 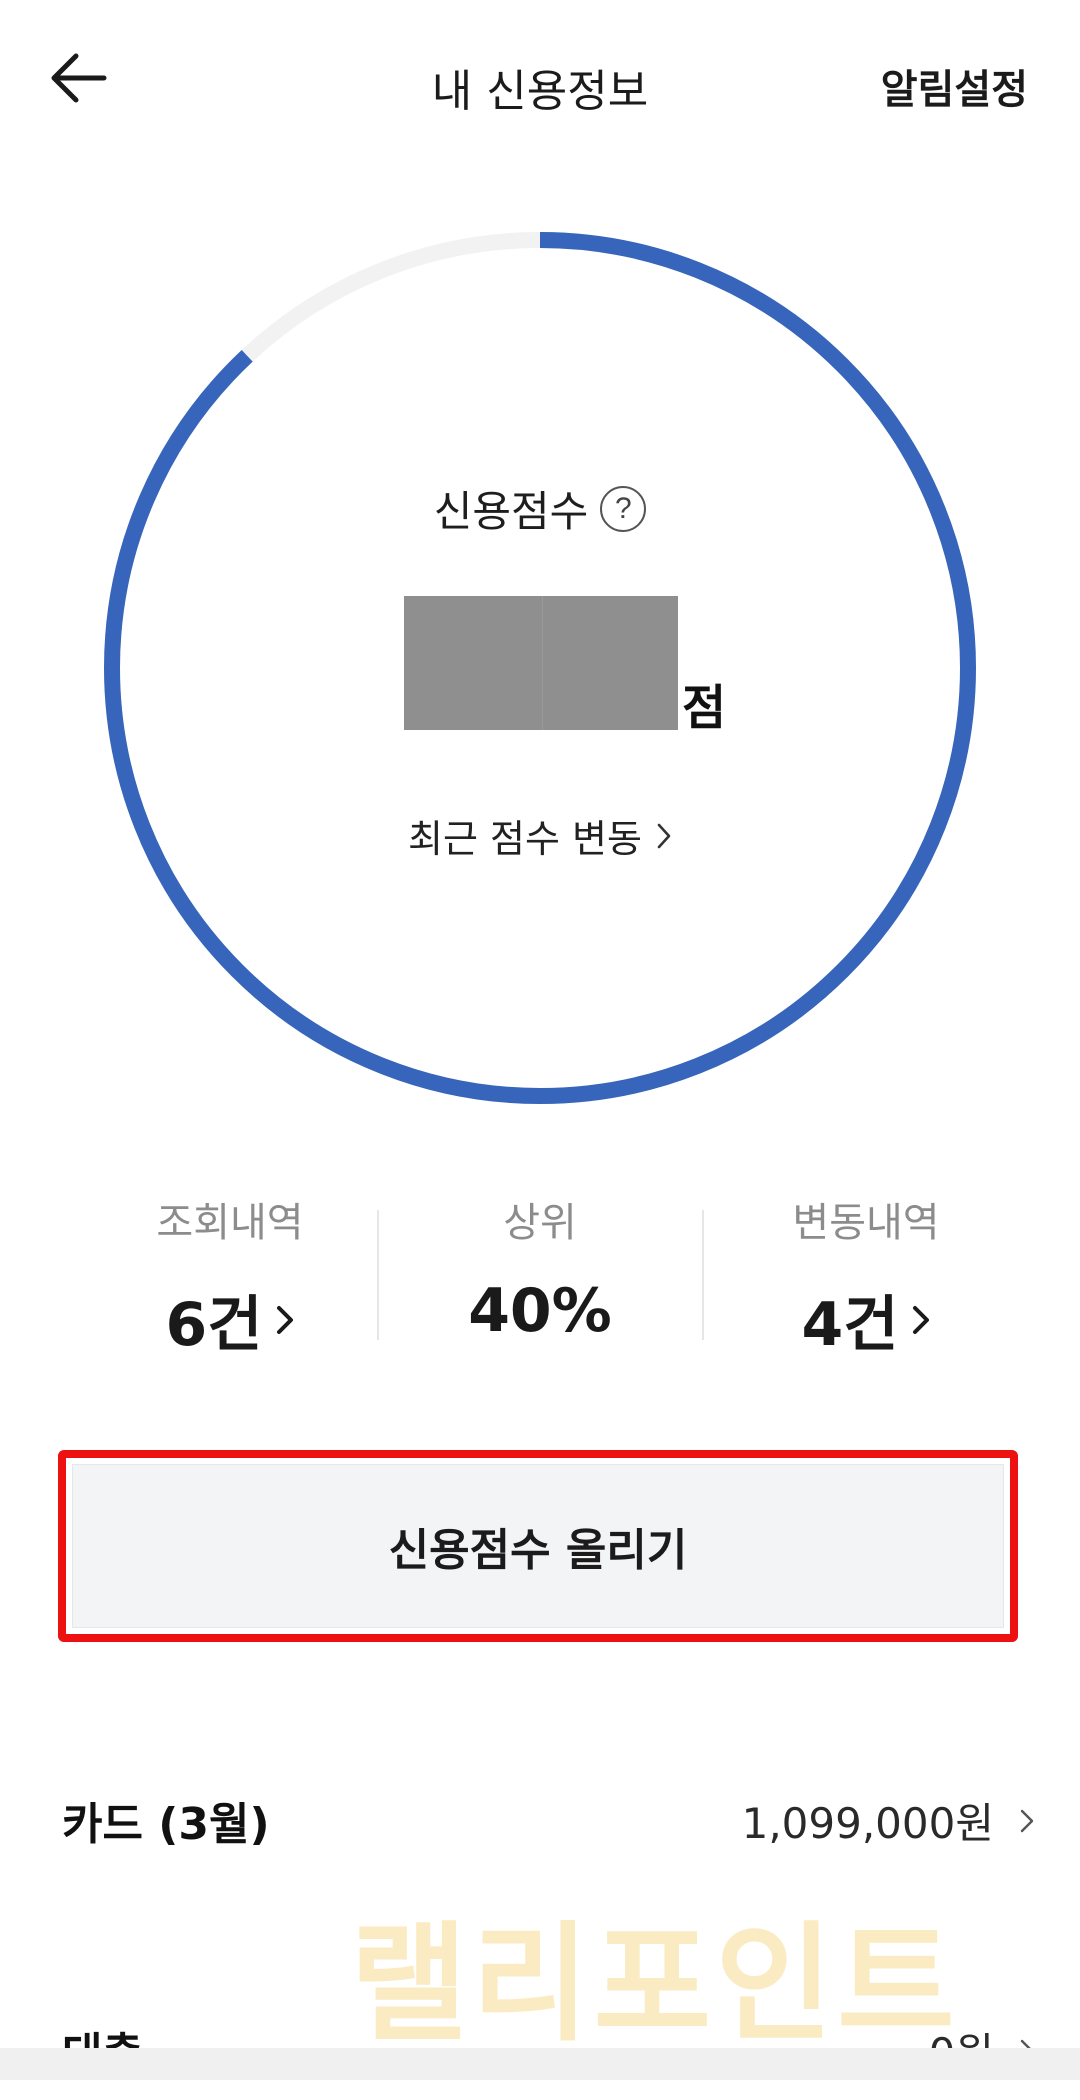 What do you see at coordinates (525, 839) in the screenshot?
I see `recent-score-change-label: 최근 점수 변동` at bounding box center [525, 839].